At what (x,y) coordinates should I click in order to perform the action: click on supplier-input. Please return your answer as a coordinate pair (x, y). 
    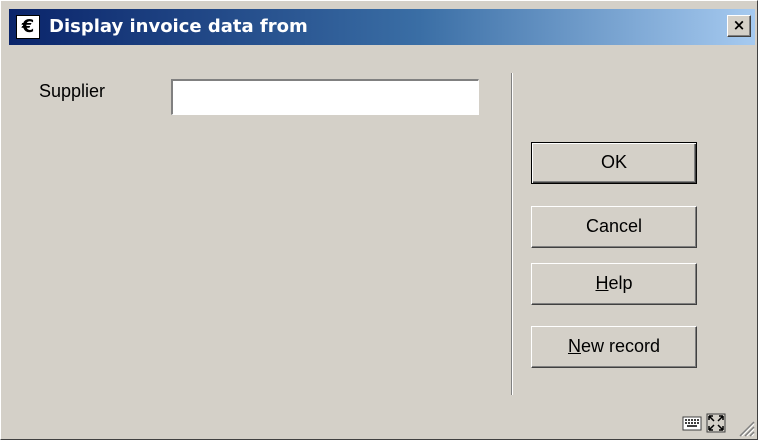
    Looking at the image, I should click on (325, 97).